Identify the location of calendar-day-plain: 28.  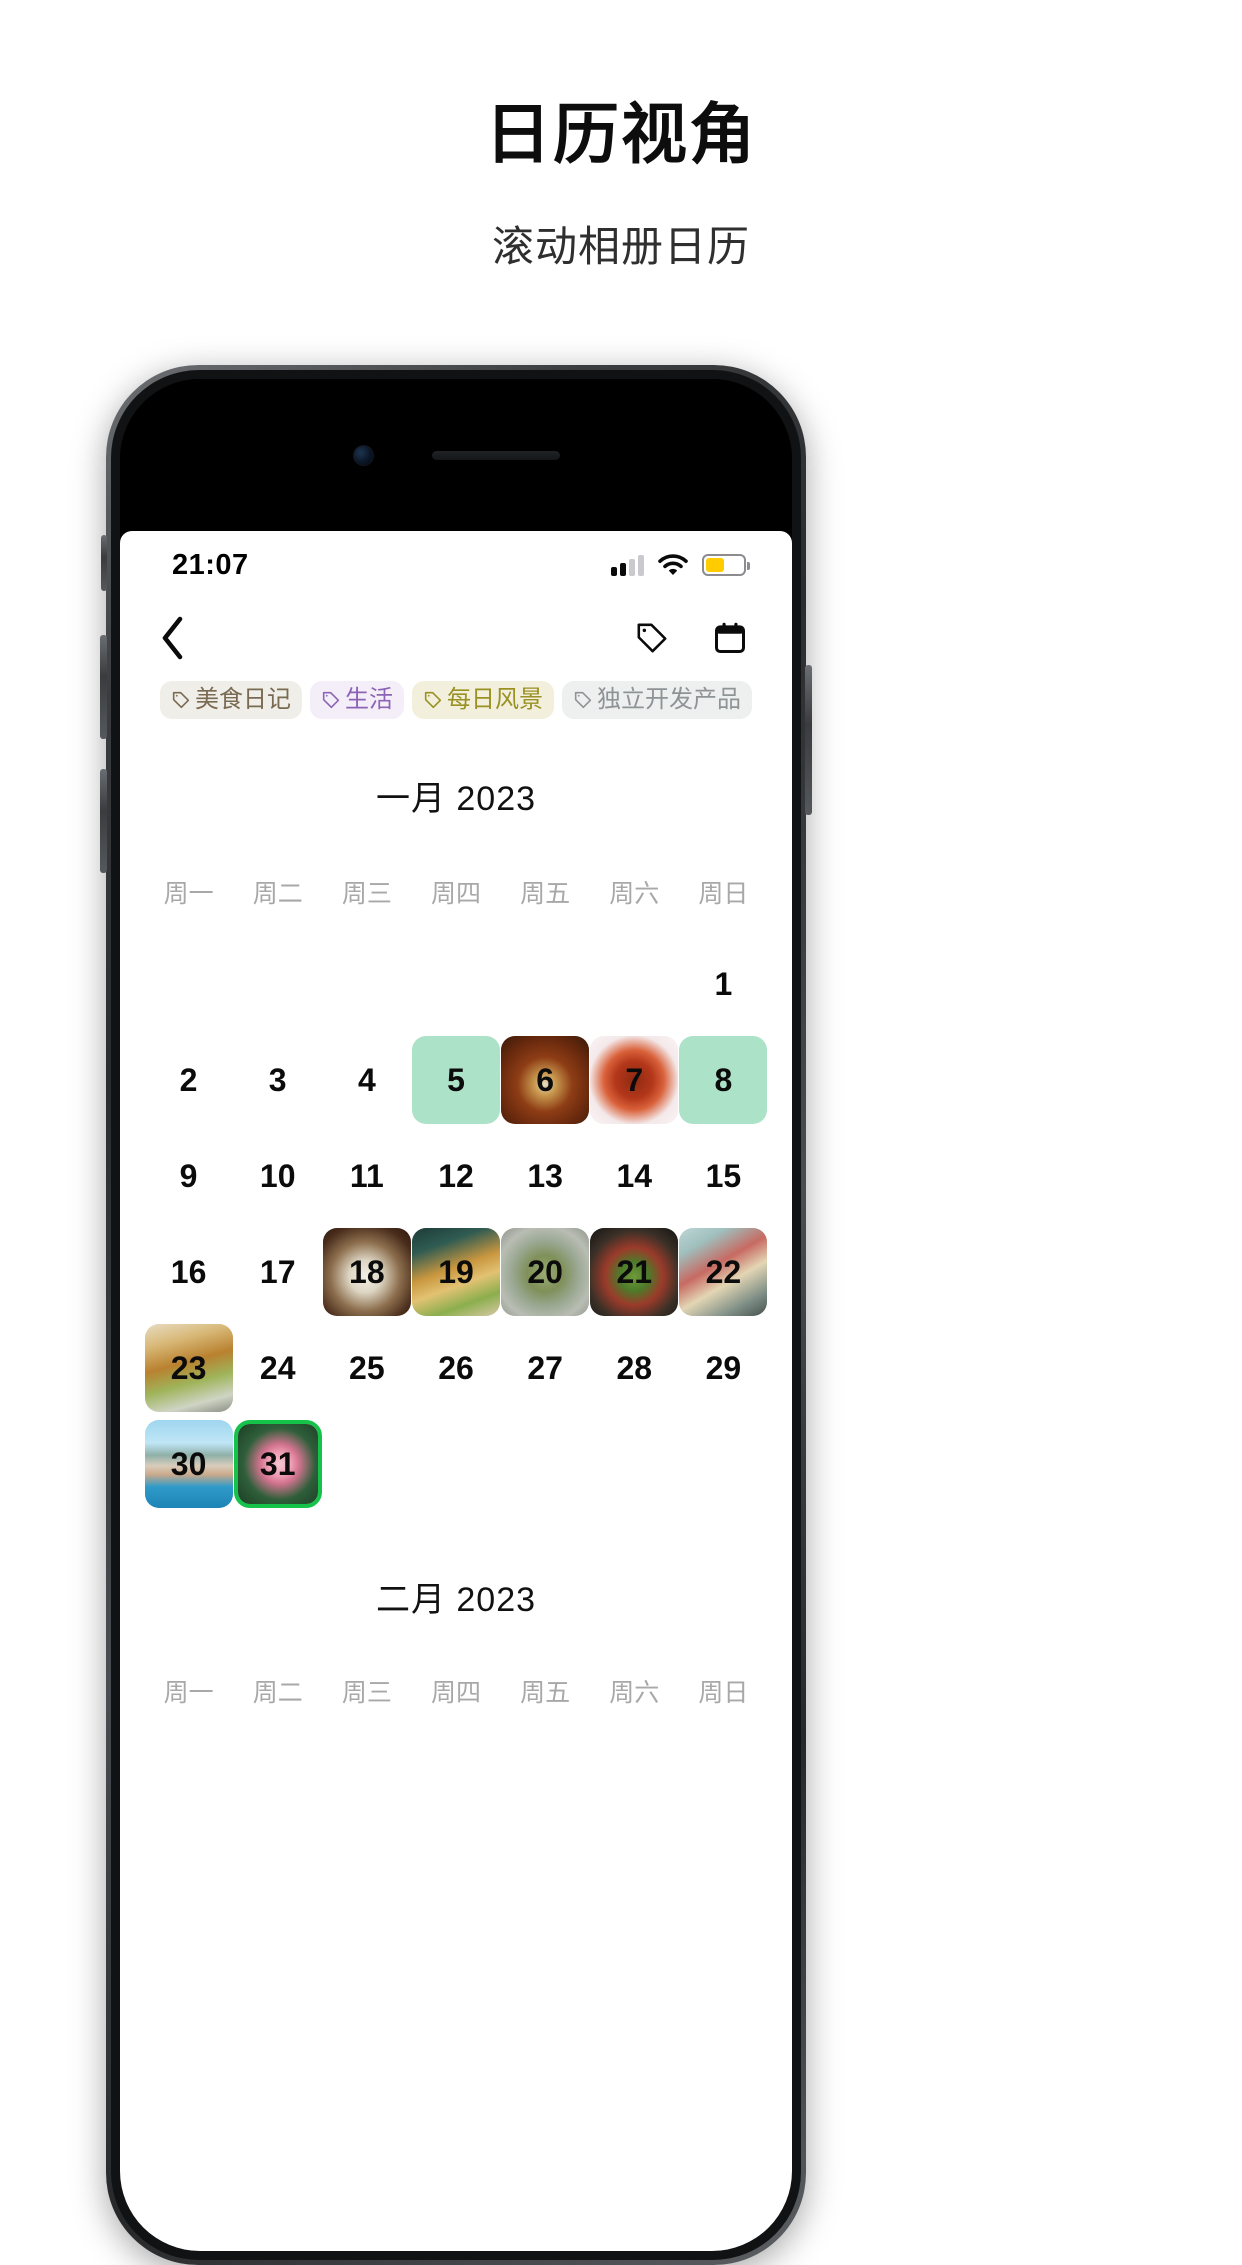
(634, 1368).